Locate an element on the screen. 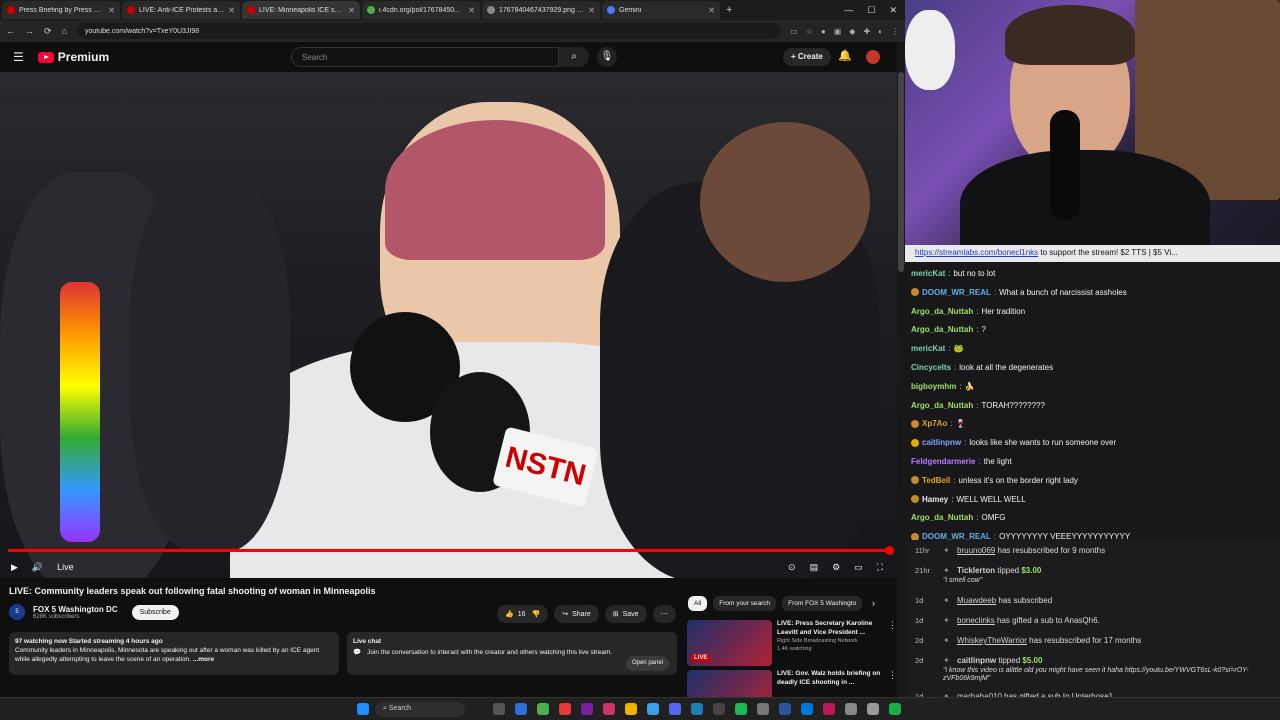  browser-tab: Press Briefing by Press Secretary ✕ is located at coordinates (61, 10).